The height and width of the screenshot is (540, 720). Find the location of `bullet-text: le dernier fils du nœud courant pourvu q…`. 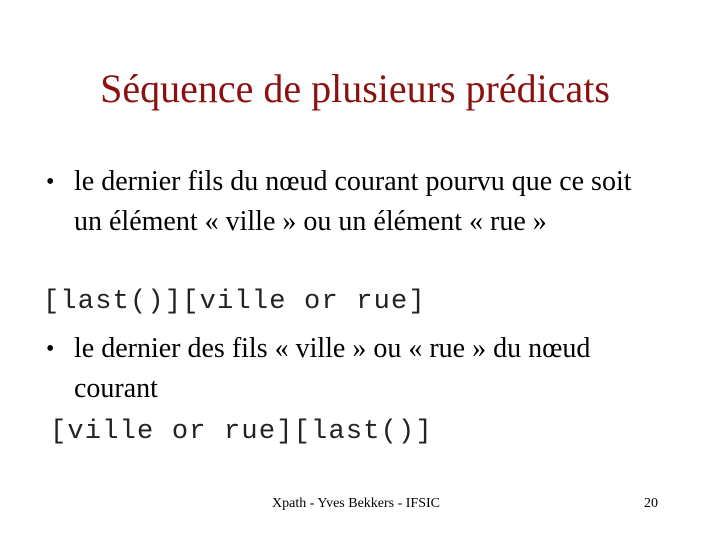

bullet-text: le dernier fils du nœud courant pourvu q… is located at coordinates (353, 201).